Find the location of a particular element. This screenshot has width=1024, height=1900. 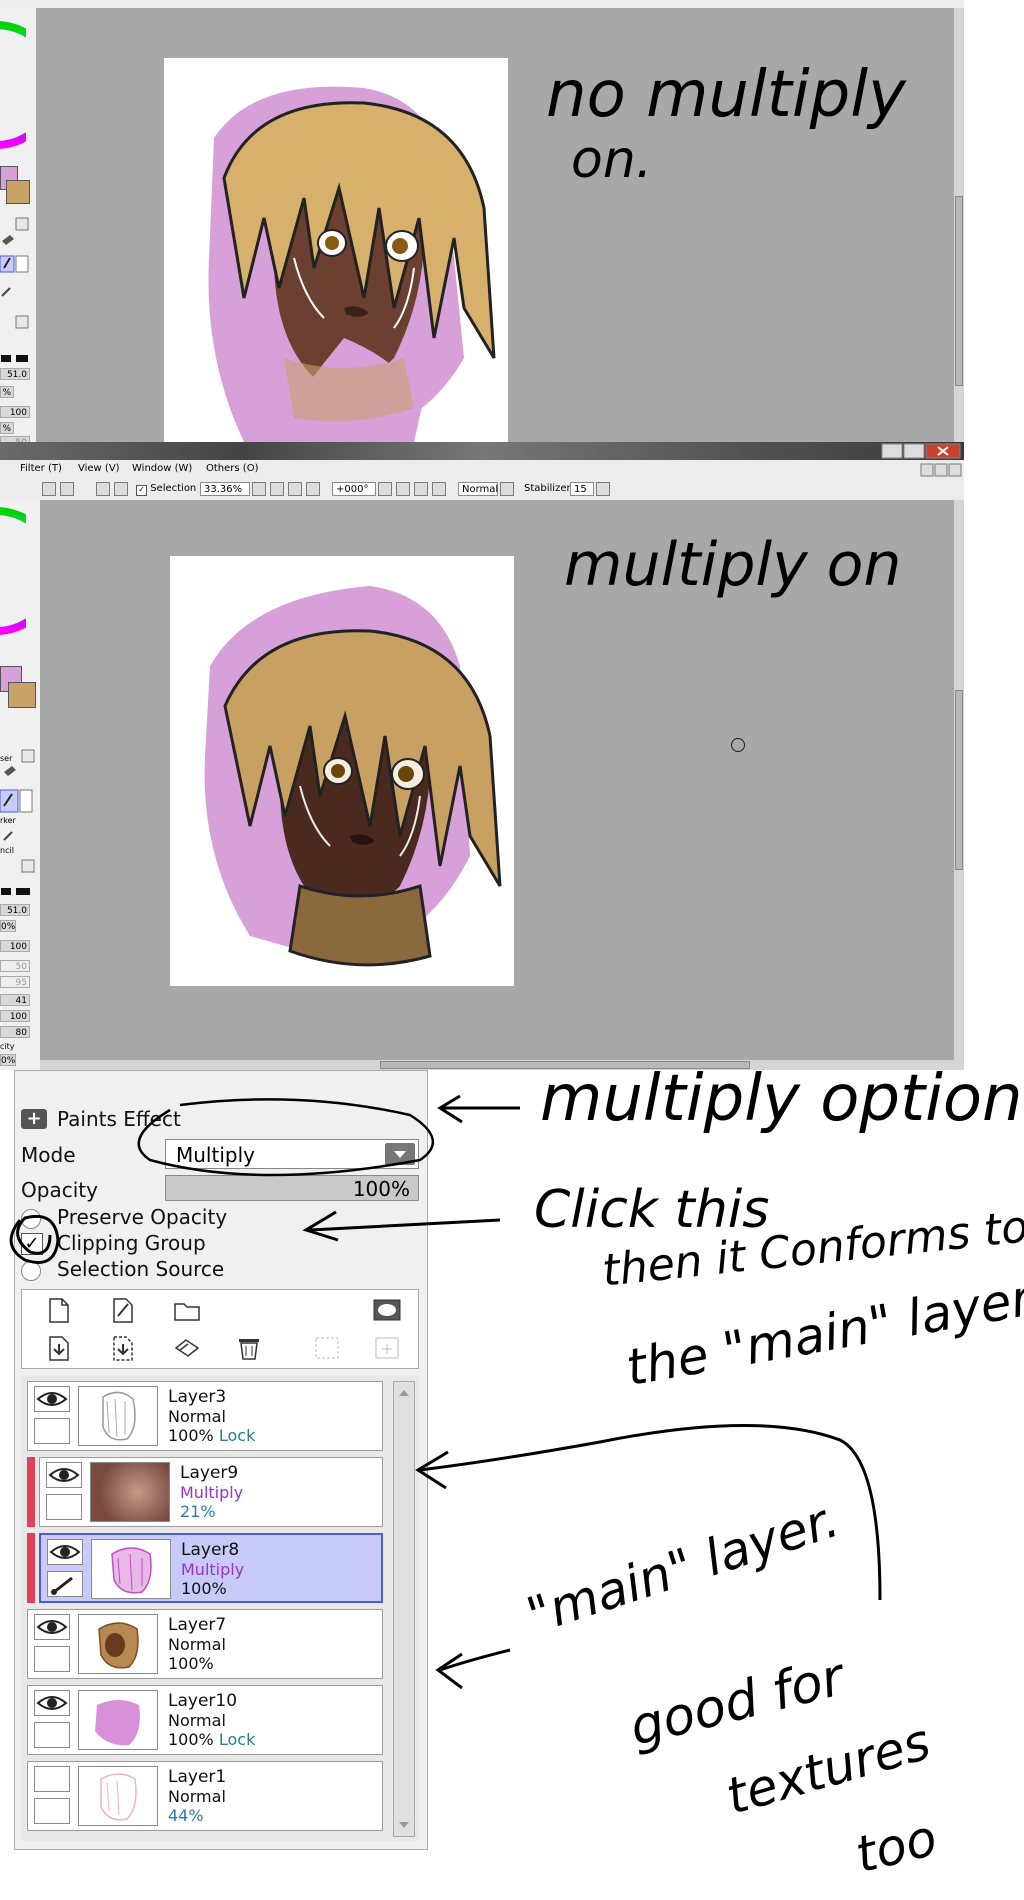

stabilizer-dropdown-button is located at coordinates (603, 489).